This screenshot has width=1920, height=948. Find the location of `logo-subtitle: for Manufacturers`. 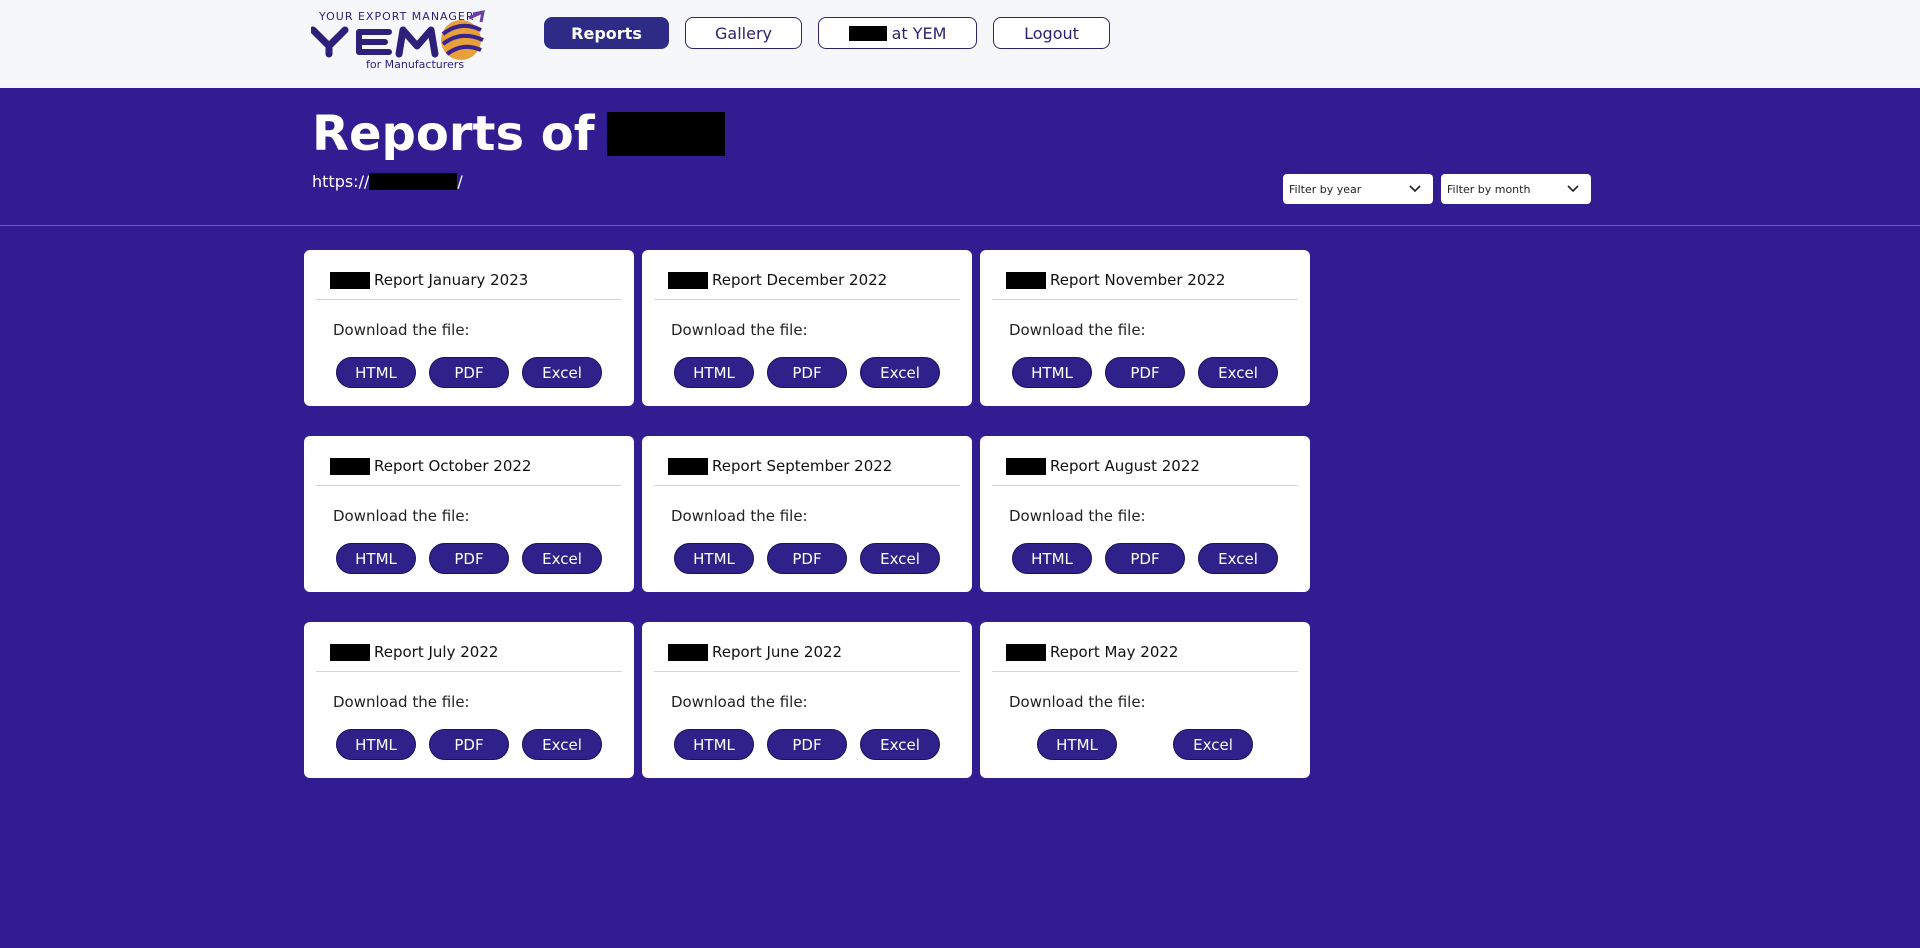

logo-subtitle: for Manufacturers is located at coordinates (415, 64).